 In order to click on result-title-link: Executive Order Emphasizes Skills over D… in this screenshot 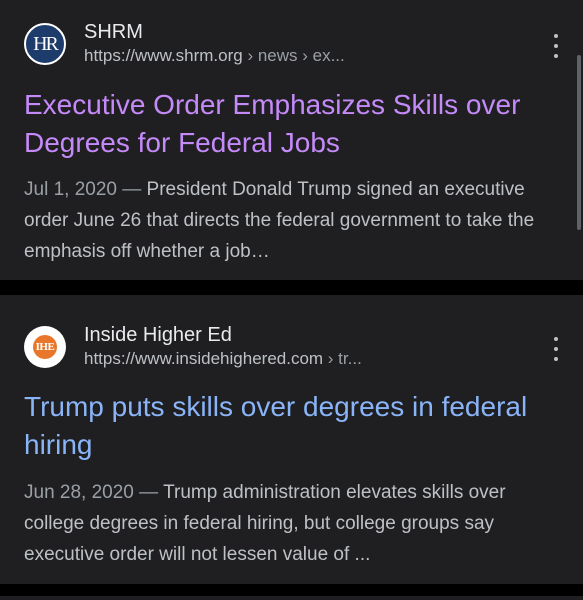, I will do `click(294, 124)`.